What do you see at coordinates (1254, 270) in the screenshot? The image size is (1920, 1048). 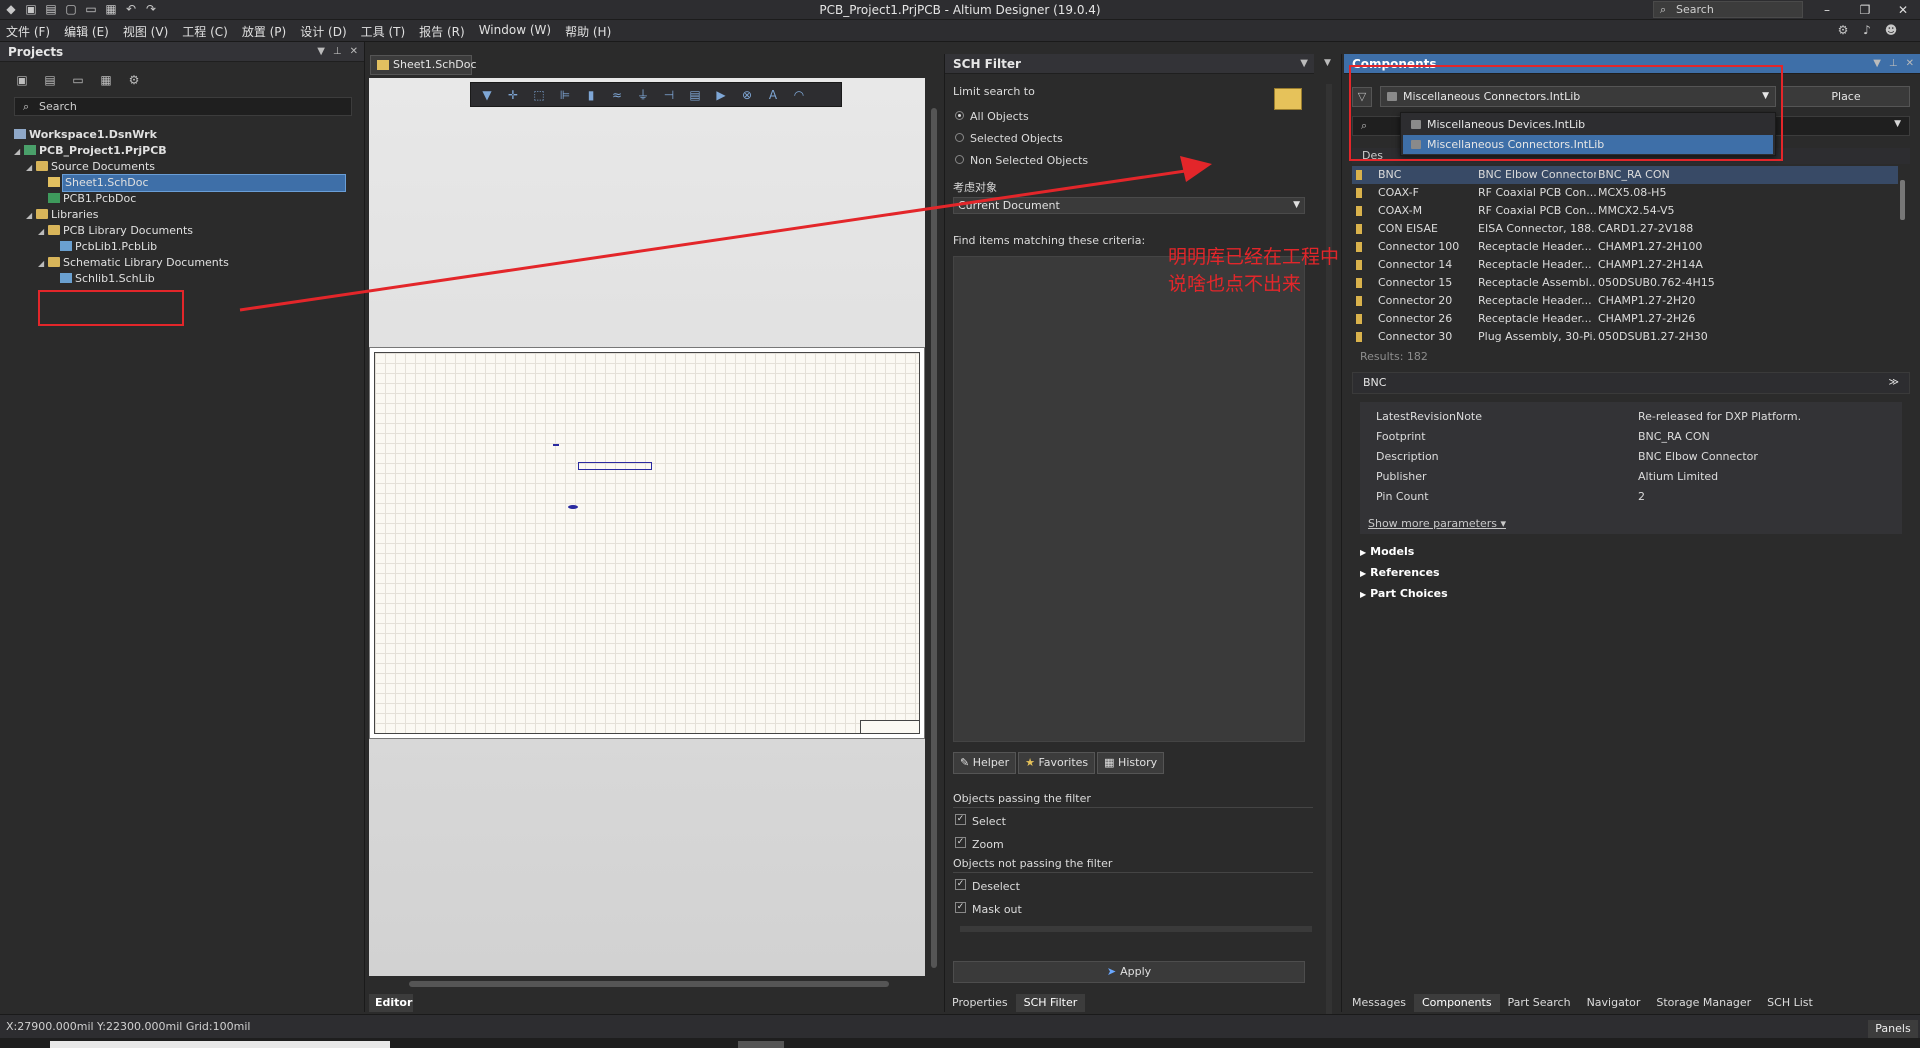 I see `annotation-text: 明明库已经在工程中 说啥也点不出来` at bounding box center [1254, 270].